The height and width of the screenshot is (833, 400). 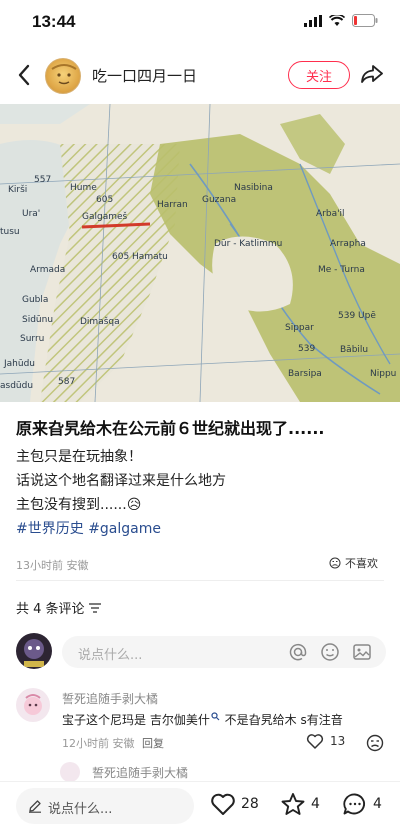 I want to click on post-tags: #世界历史 #galgame, so click(x=121, y=529).